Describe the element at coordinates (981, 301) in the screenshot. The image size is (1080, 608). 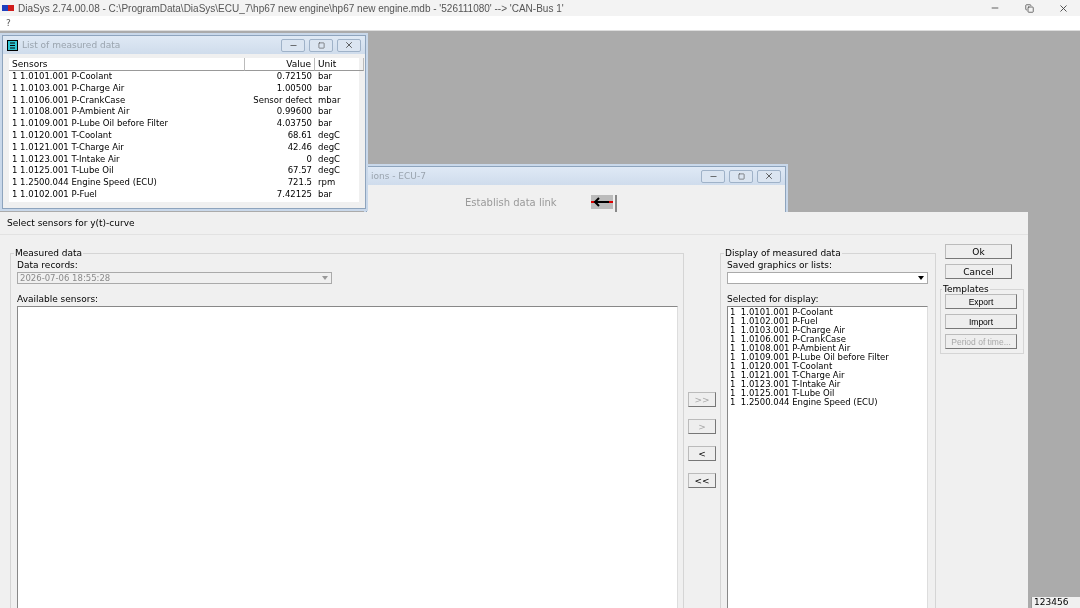
I see `template-button: Export` at that location.